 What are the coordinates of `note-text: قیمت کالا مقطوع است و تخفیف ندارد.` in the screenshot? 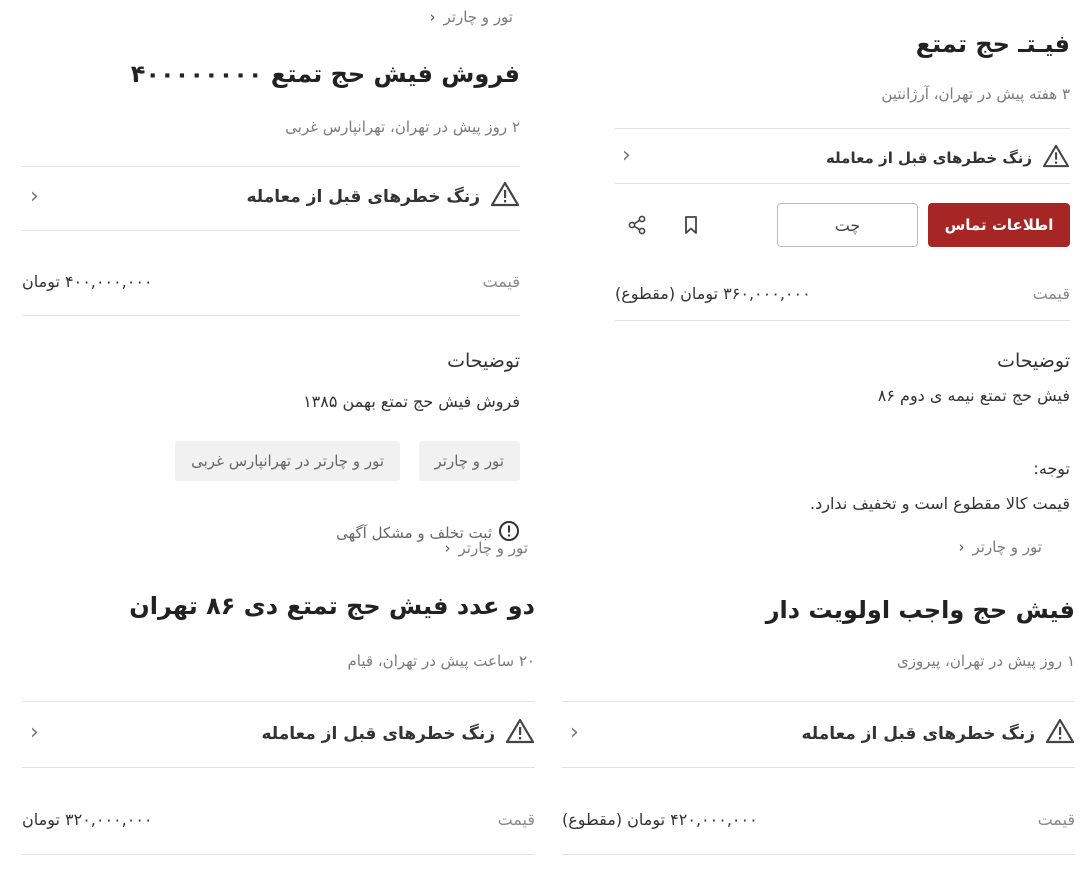 It's located at (940, 503).